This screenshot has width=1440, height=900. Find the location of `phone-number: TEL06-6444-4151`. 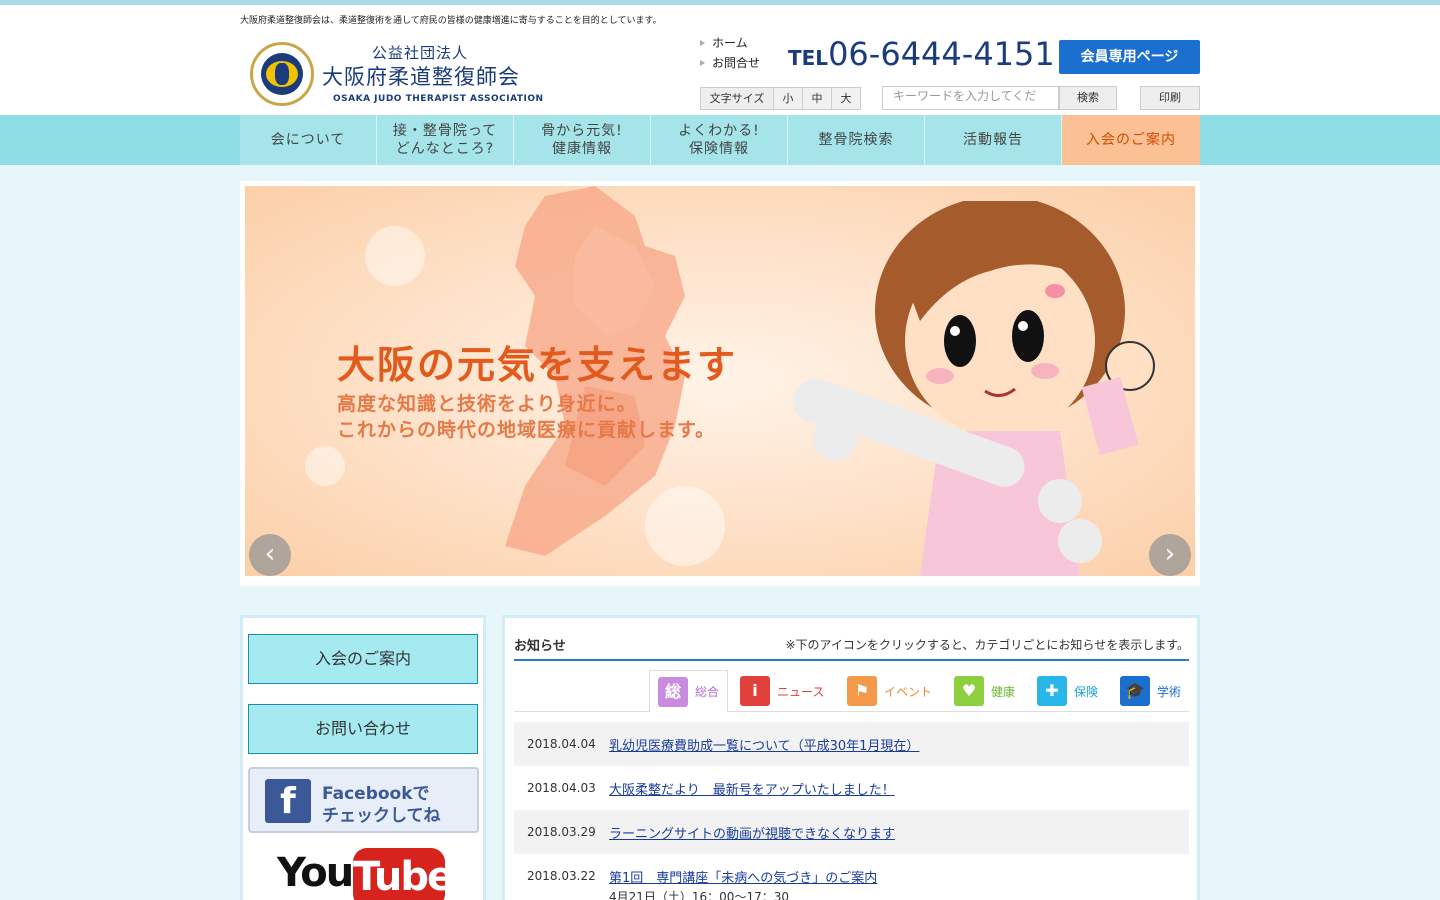

phone-number: TEL06-6444-4151 is located at coordinates (921, 54).